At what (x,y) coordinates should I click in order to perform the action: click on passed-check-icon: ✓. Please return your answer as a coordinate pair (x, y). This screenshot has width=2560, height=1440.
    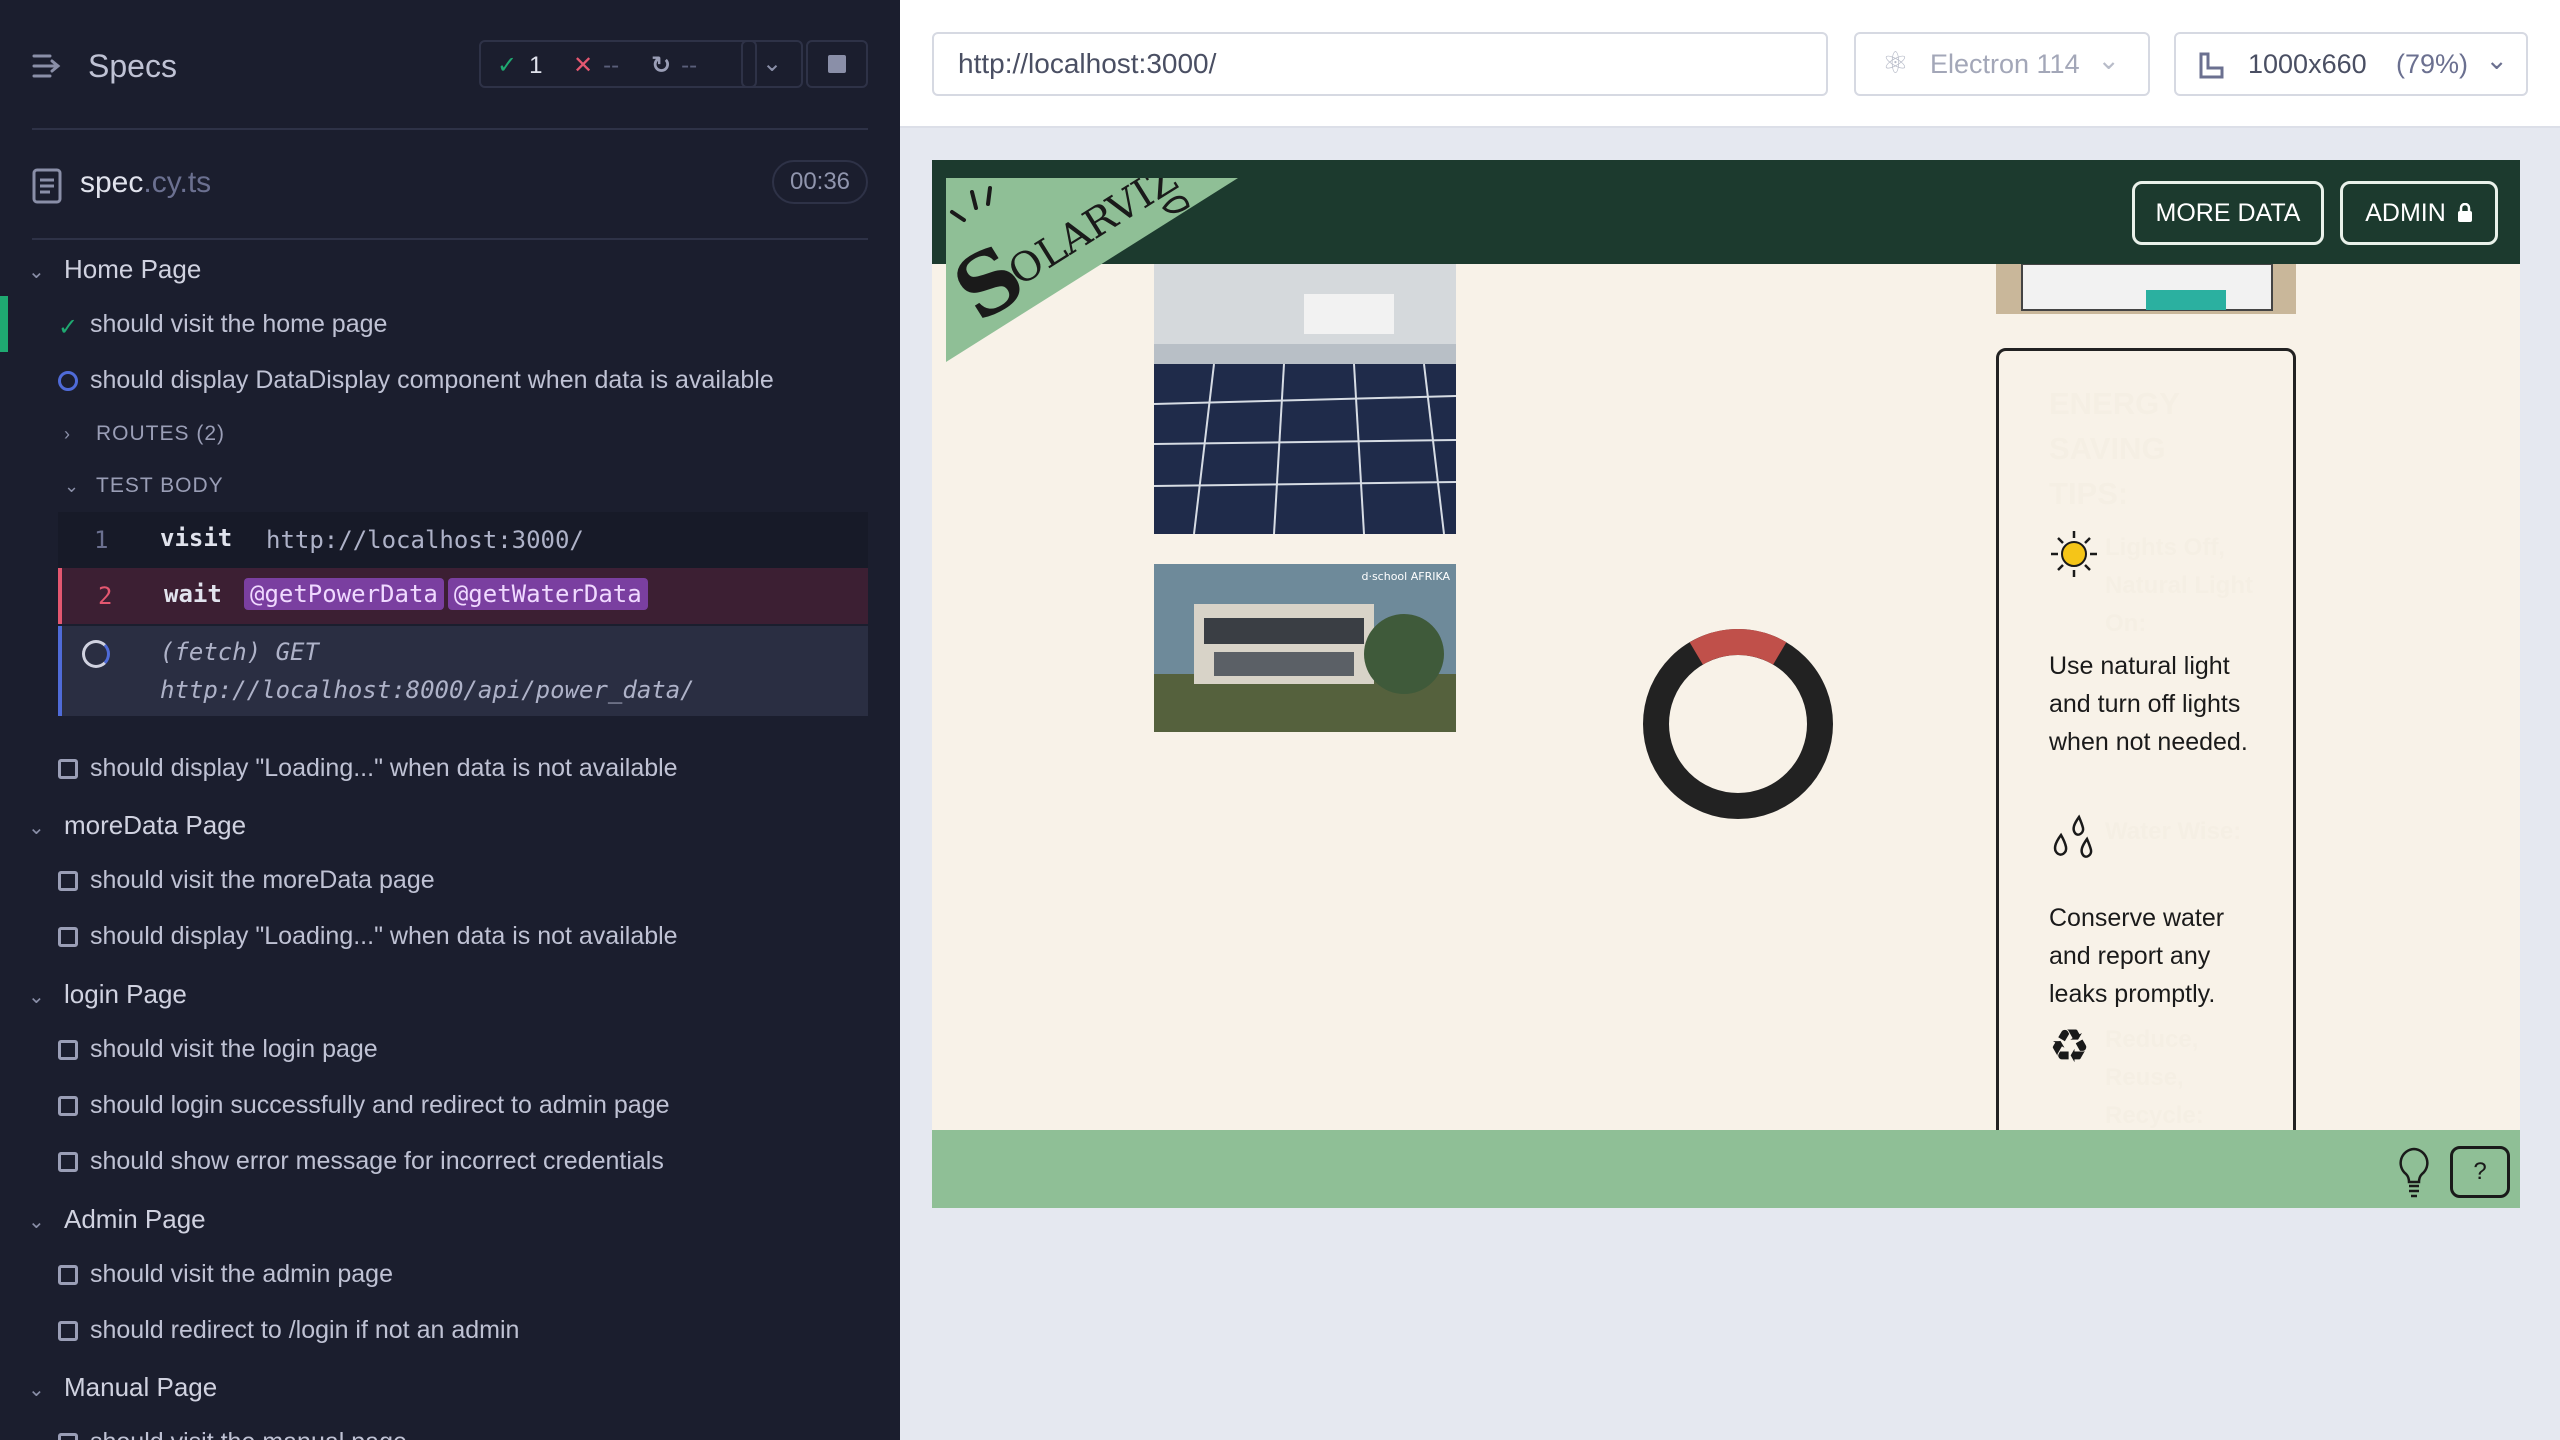
    Looking at the image, I should click on (507, 65).